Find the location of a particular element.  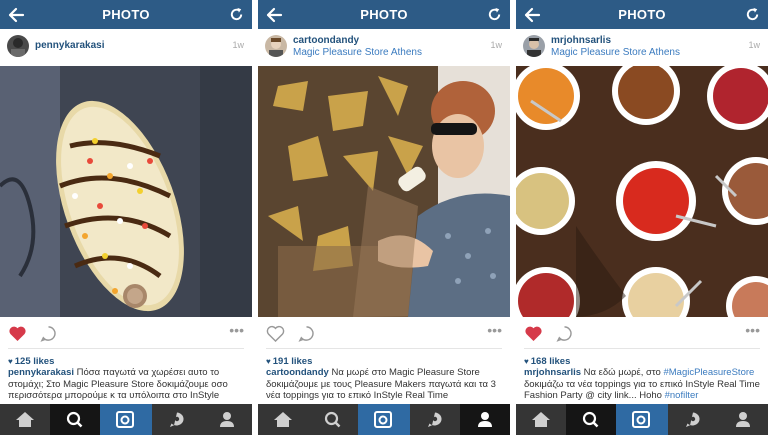

likes-text: 125 likes is located at coordinates (34, 361).